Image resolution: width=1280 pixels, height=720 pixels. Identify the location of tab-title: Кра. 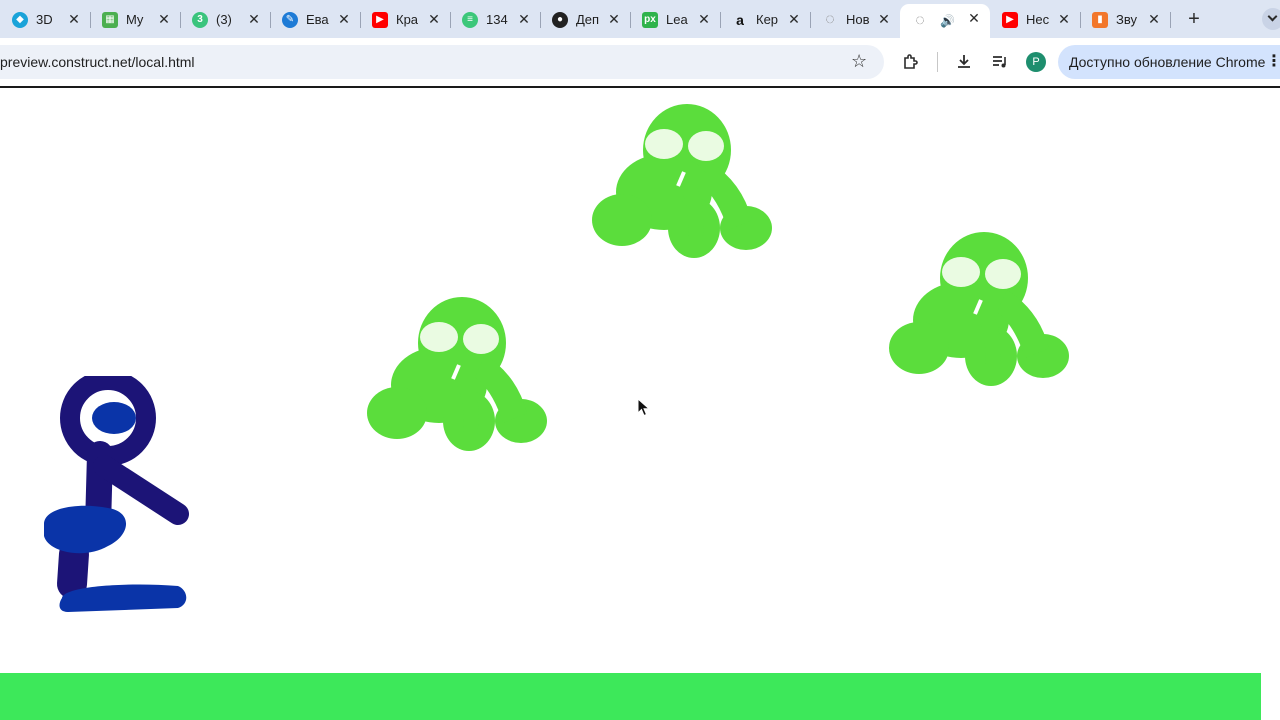
(407, 19).